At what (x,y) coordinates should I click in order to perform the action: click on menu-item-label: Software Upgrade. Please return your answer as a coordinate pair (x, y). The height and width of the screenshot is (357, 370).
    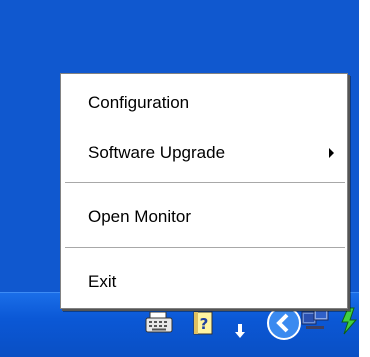
    Looking at the image, I should click on (157, 152).